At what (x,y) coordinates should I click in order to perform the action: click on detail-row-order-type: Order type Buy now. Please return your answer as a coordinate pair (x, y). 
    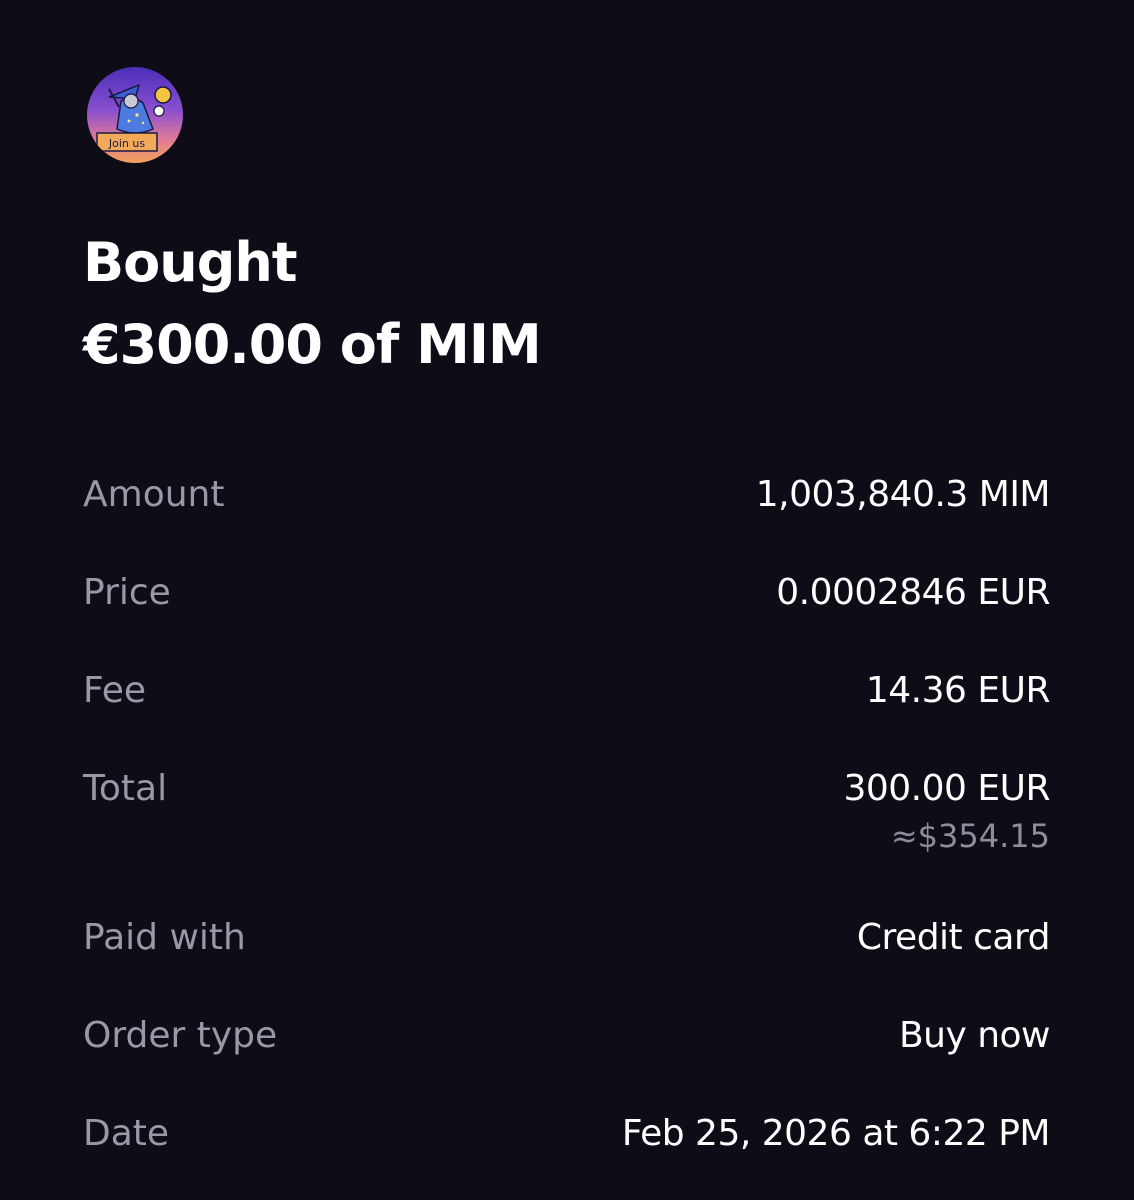
    Looking at the image, I should click on (567, 1036).